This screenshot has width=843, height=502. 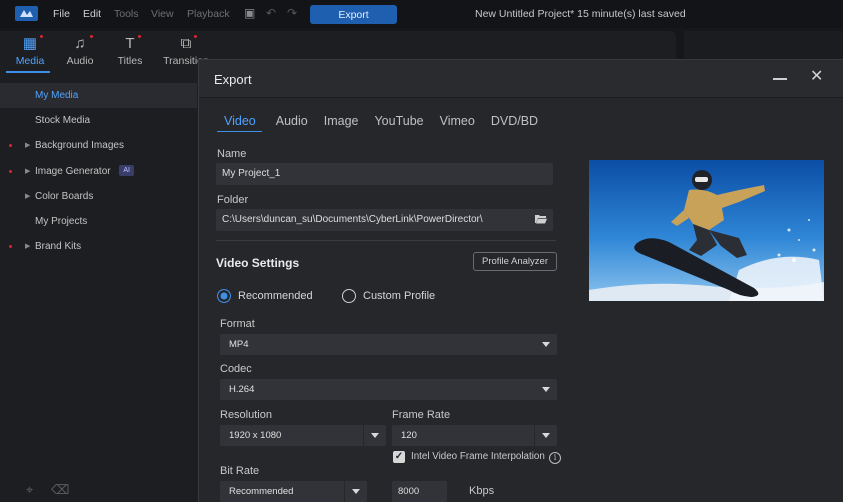 I want to click on redo-icon: ↷, so click(x=292, y=13).